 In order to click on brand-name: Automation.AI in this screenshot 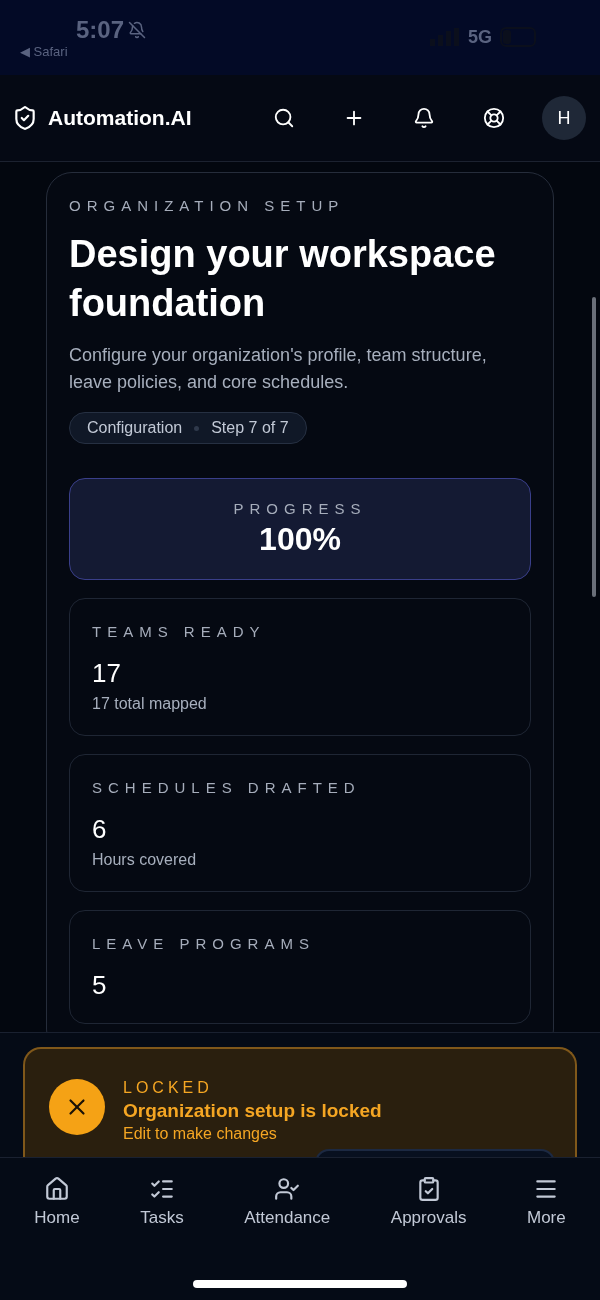, I will do `click(120, 118)`.